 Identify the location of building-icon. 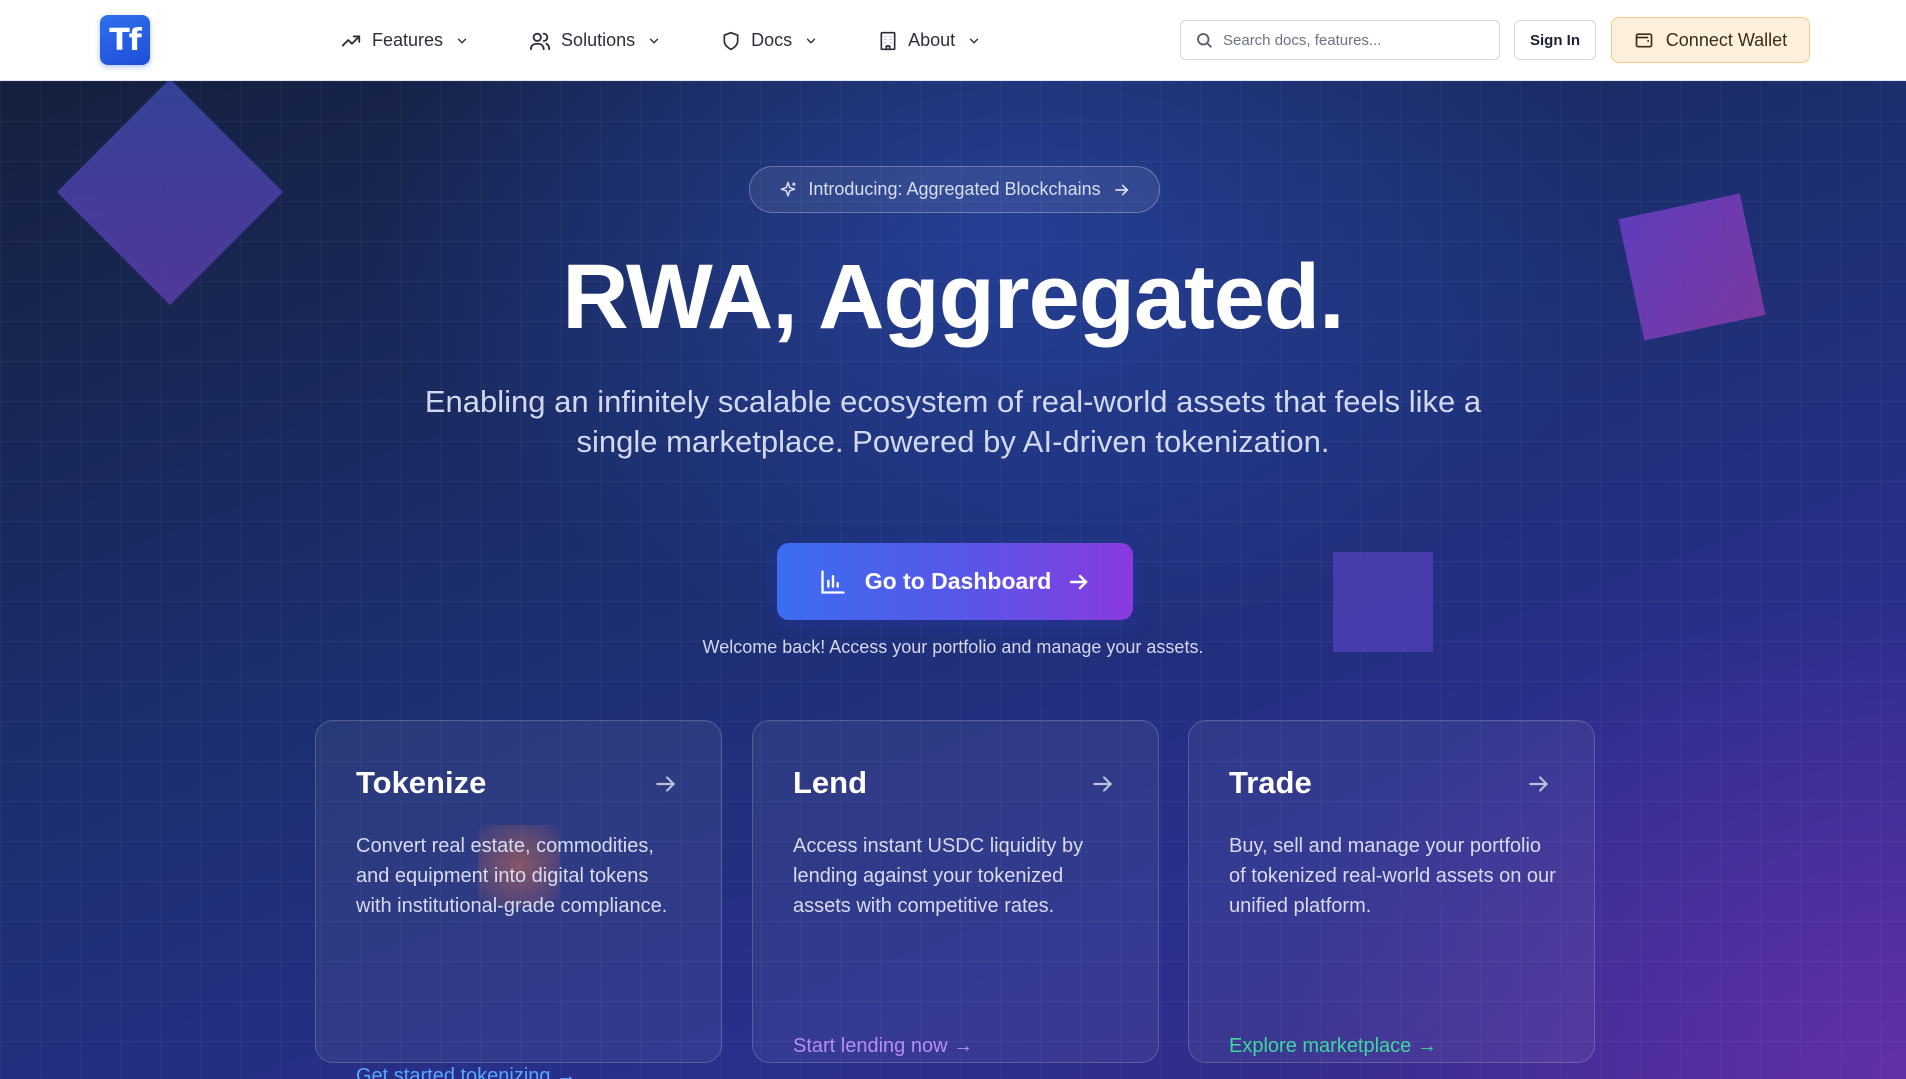
(888, 40).